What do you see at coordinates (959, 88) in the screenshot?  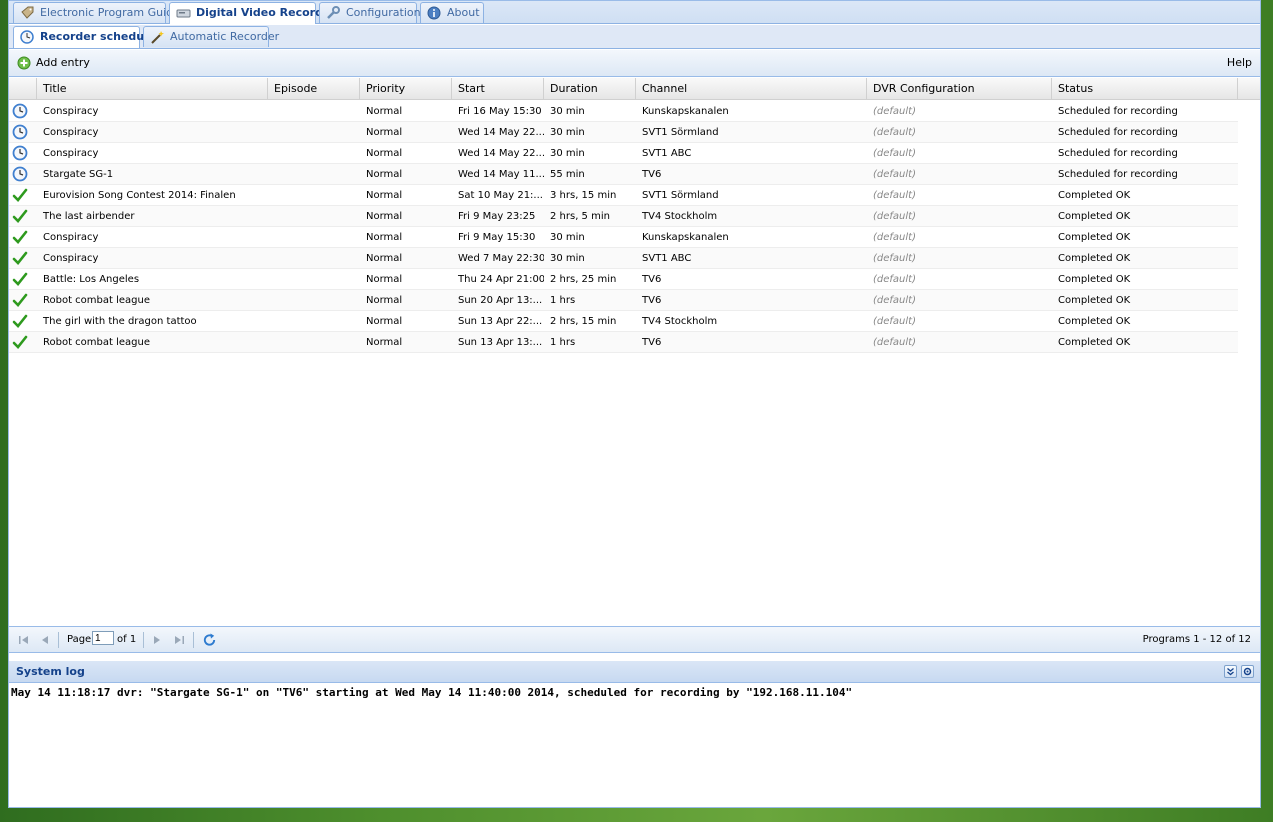 I see `column-header-dvr-configuration: DVR Configuration` at bounding box center [959, 88].